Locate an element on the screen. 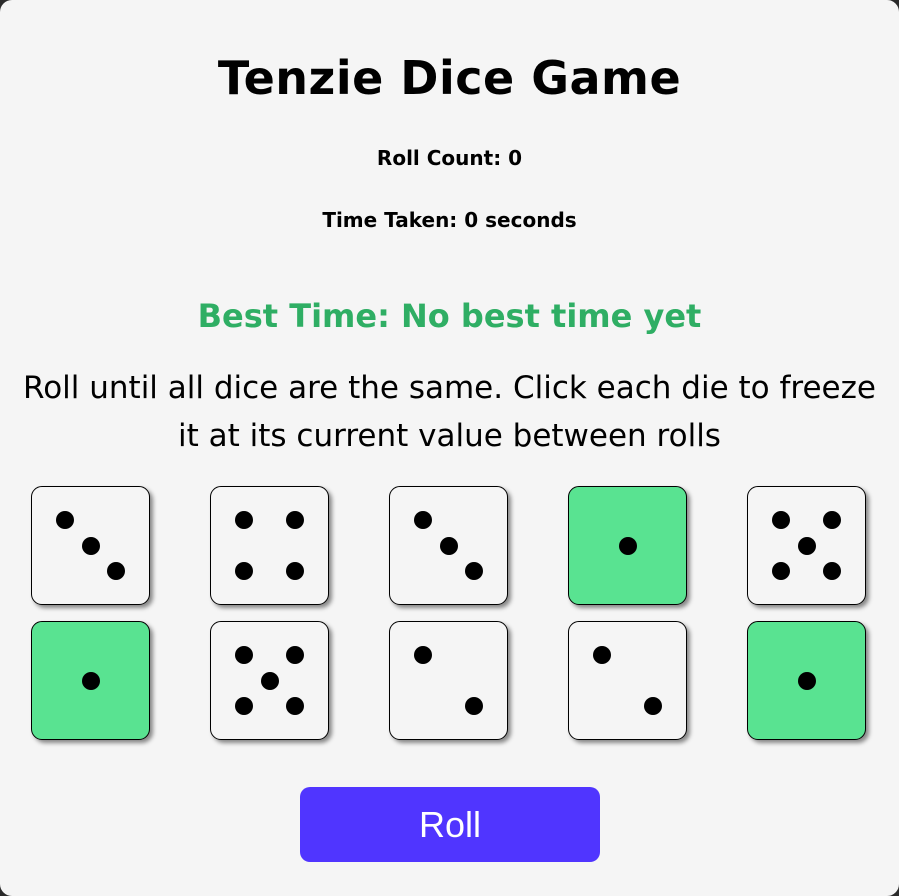  time-taken: Time Taken: 0 seconds is located at coordinates (449, 220).